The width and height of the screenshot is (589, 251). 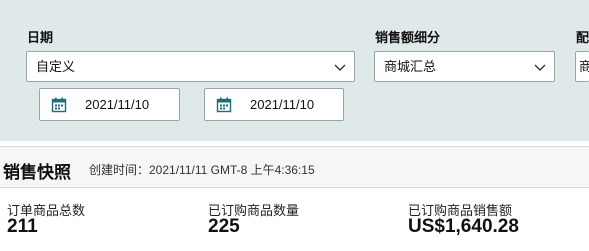 What do you see at coordinates (582, 37) in the screenshot?
I see `fulfillment-filter-label: 配` at bounding box center [582, 37].